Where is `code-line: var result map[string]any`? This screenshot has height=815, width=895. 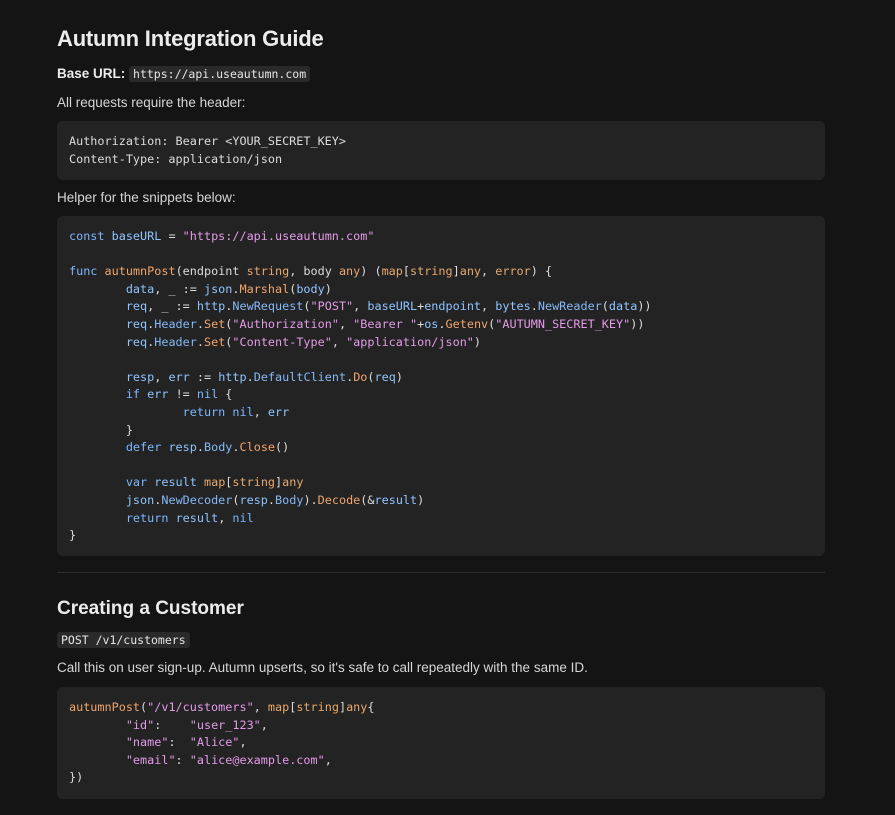
code-line: var result map[string]any is located at coordinates (214, 482).